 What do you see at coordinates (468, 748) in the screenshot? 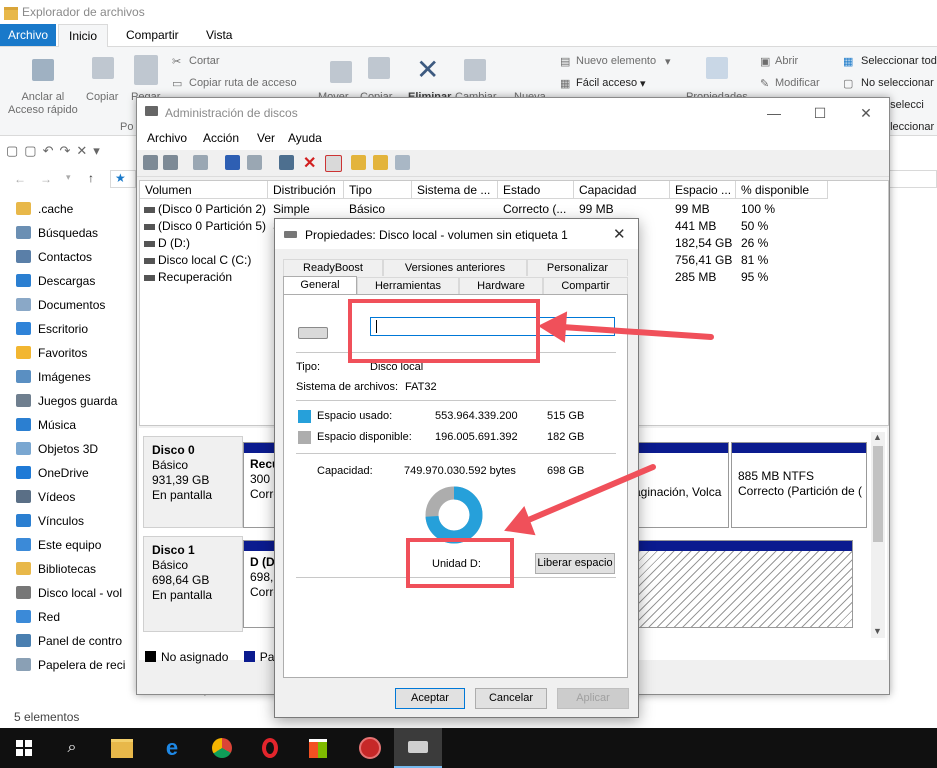
I see `taskbar: ⌕ e` at bounding box center [468, 748].